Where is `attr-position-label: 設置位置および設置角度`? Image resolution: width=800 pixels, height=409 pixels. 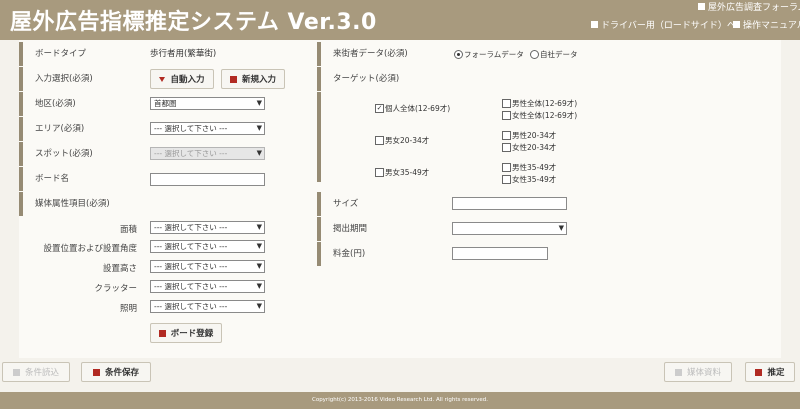 attr-position-label: 設置位置および設置角度 is located at coordinates (90, 249).